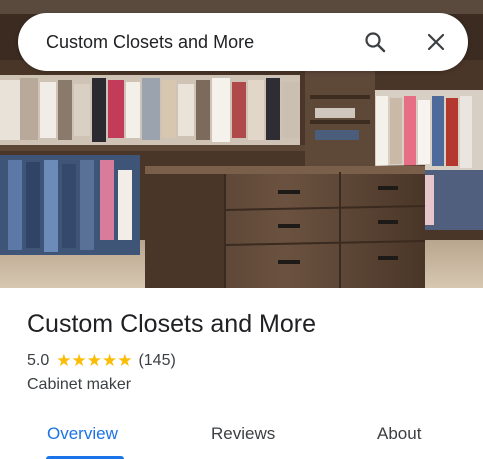 The height and width of the screenshot is (459, 483). What do you see at coordinates (399, 434) in the screenshot?
I see `tab-about: About` at bounding box center [399, 434].